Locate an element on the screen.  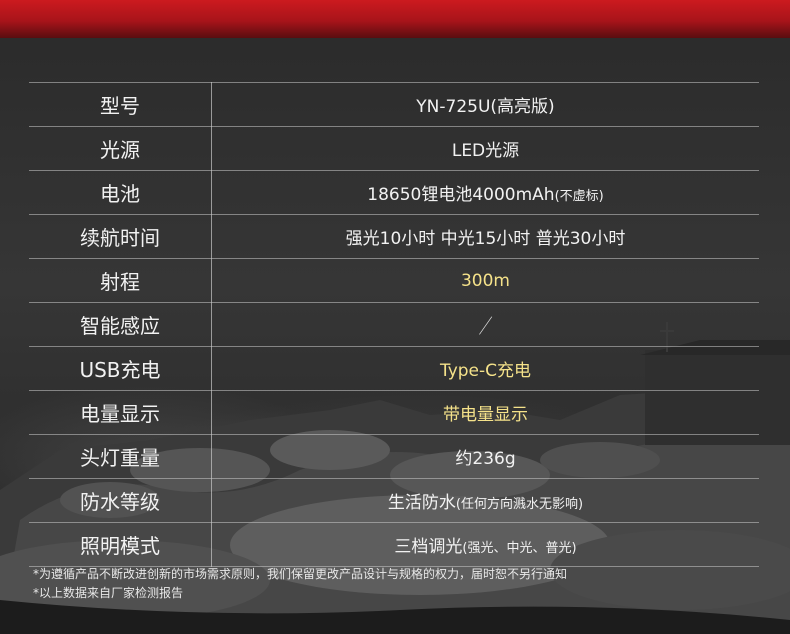
table-row: 头灯重量 约236g is located at coordinates (394, 456).